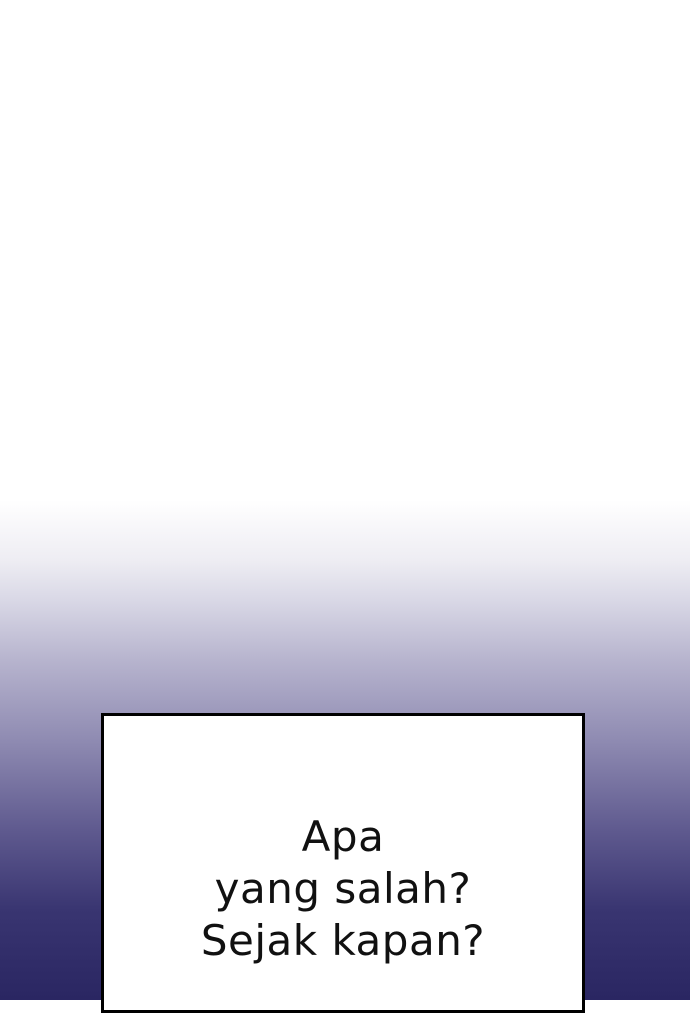 This screenshot has width=690, height=1013. I want to click on caption-line-2: yang salah?, so click(343, 888).